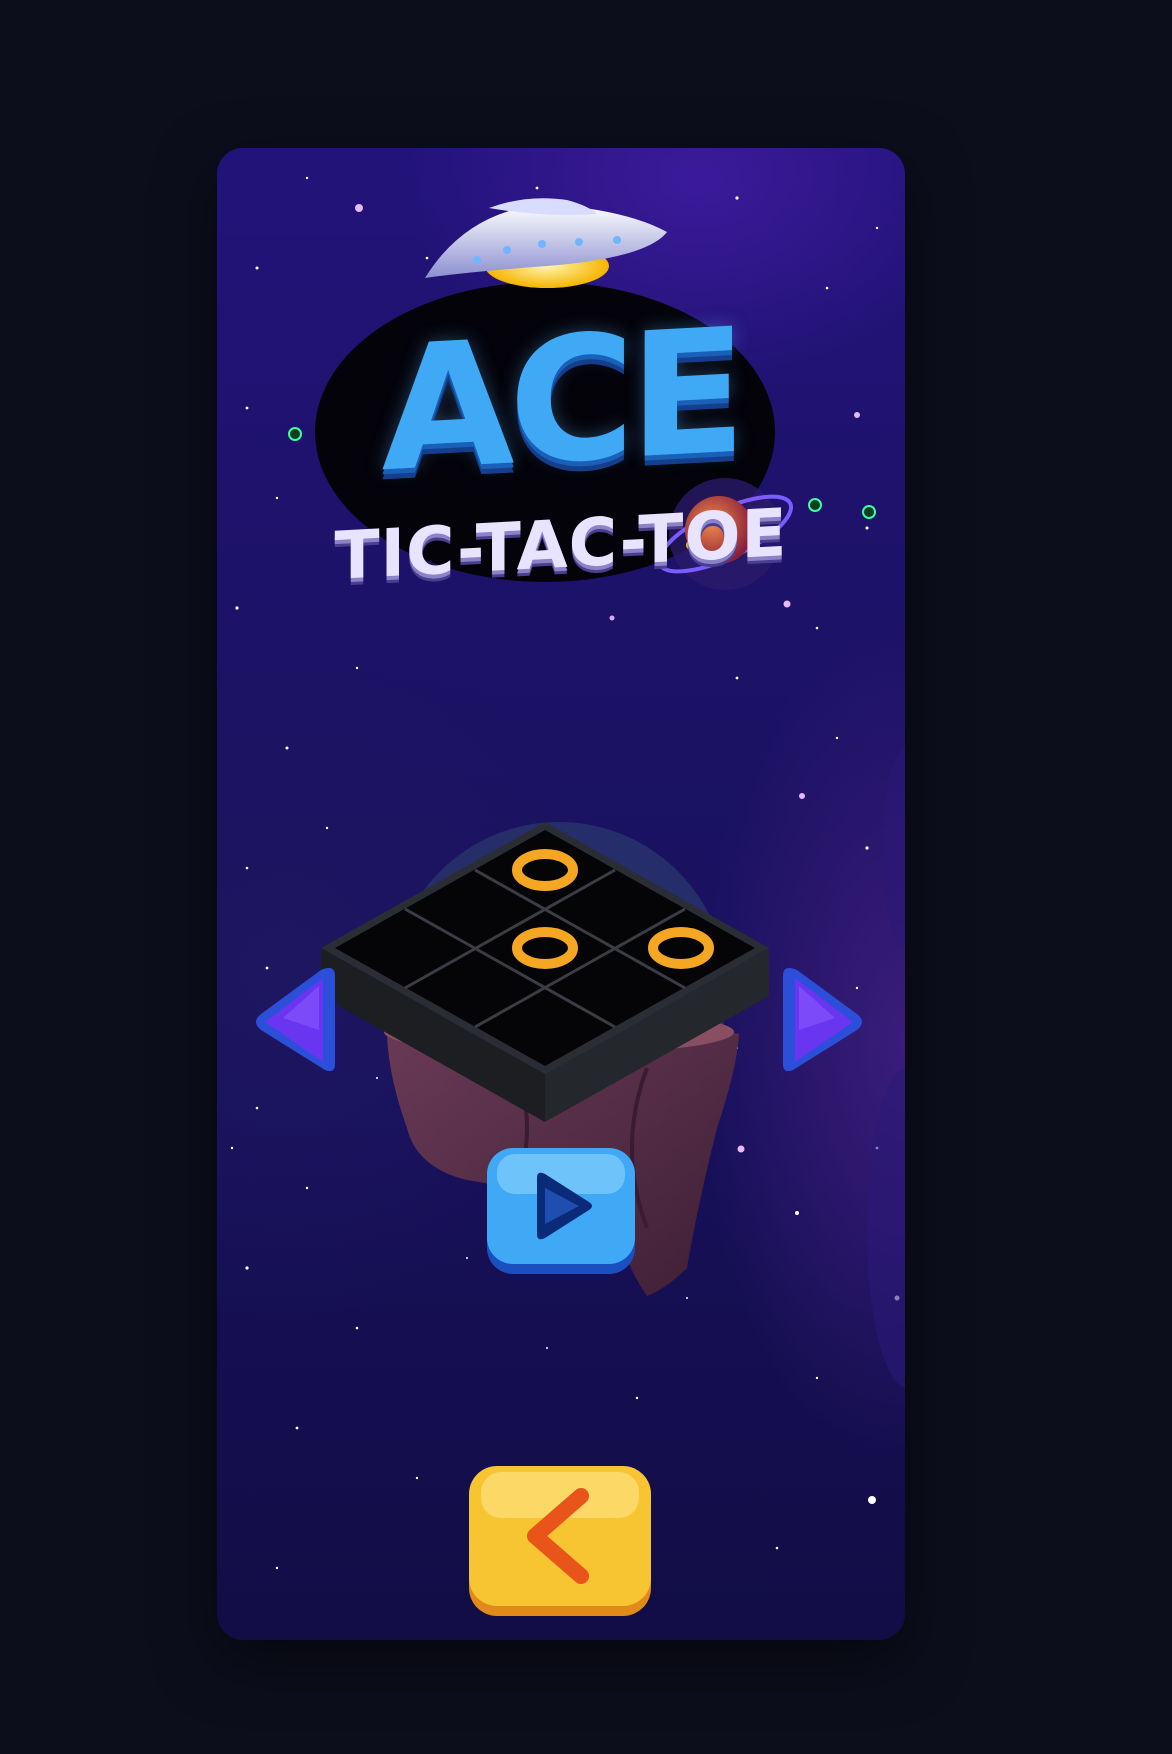 The height and width of the screenshot is (1754, 1172). Describe the element at coordinates (546, 243) in the screenshot. I see `ufo-icon` at that location.